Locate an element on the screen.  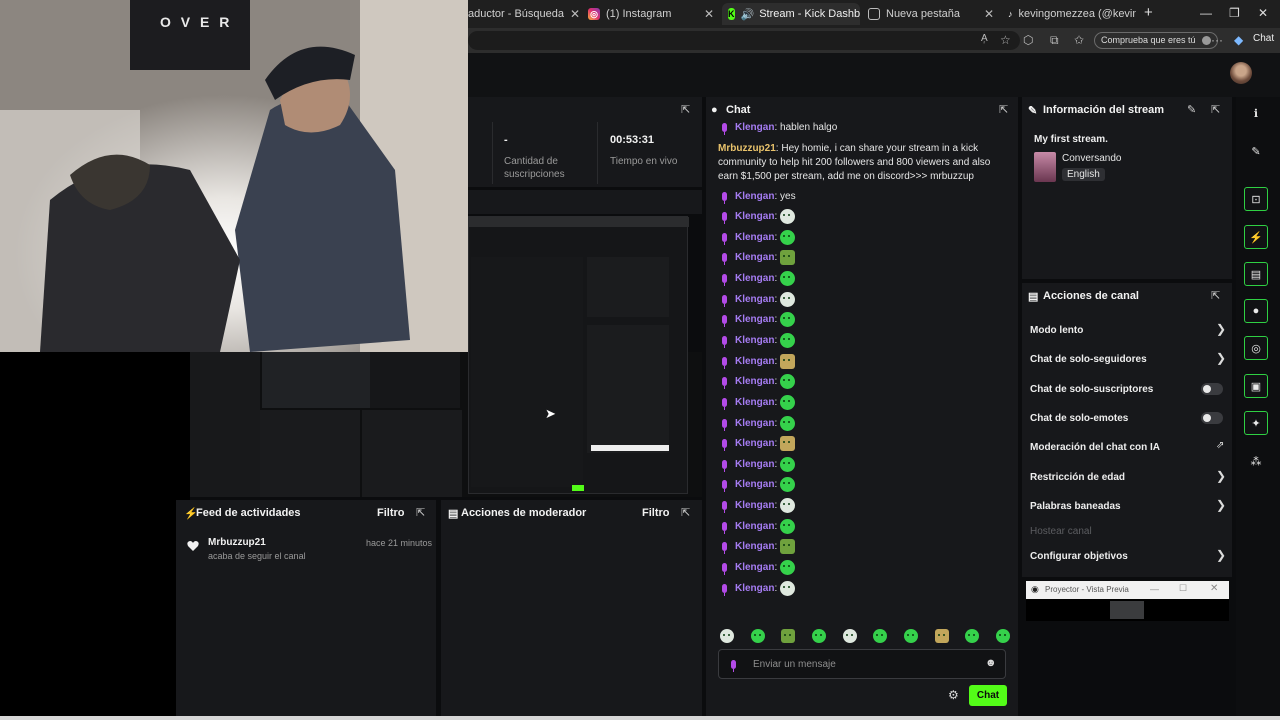
info-icon: ℹ is located at coordinates (1256, 113).